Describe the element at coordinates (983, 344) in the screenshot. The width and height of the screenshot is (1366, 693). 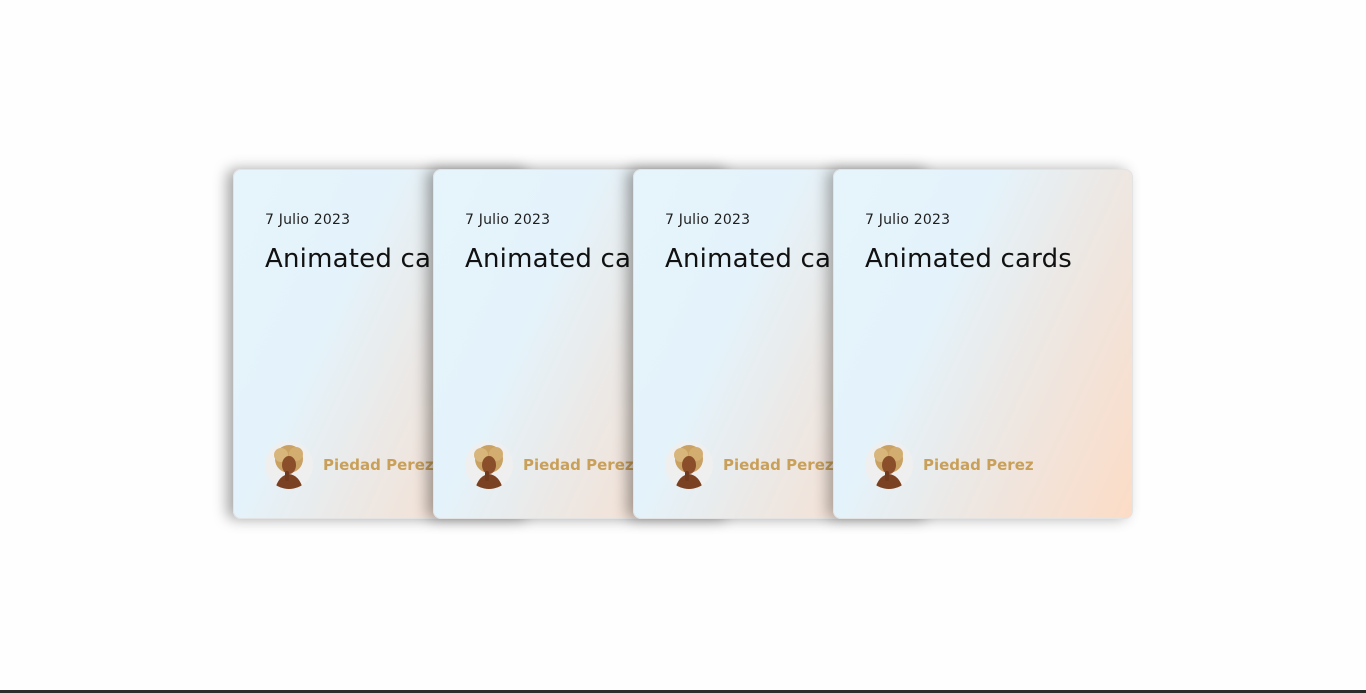
I see `card: 7 Julio 2023 Animated cards Piedad Perez` at that location.